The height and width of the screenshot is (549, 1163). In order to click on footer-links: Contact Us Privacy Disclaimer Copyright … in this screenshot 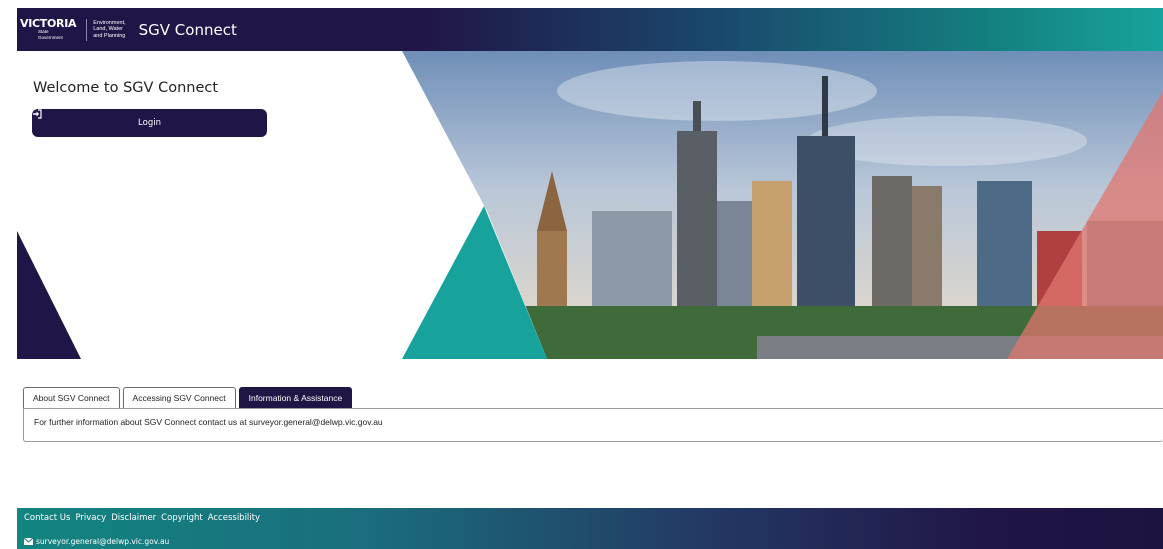, I will do `click(142, 518)`.